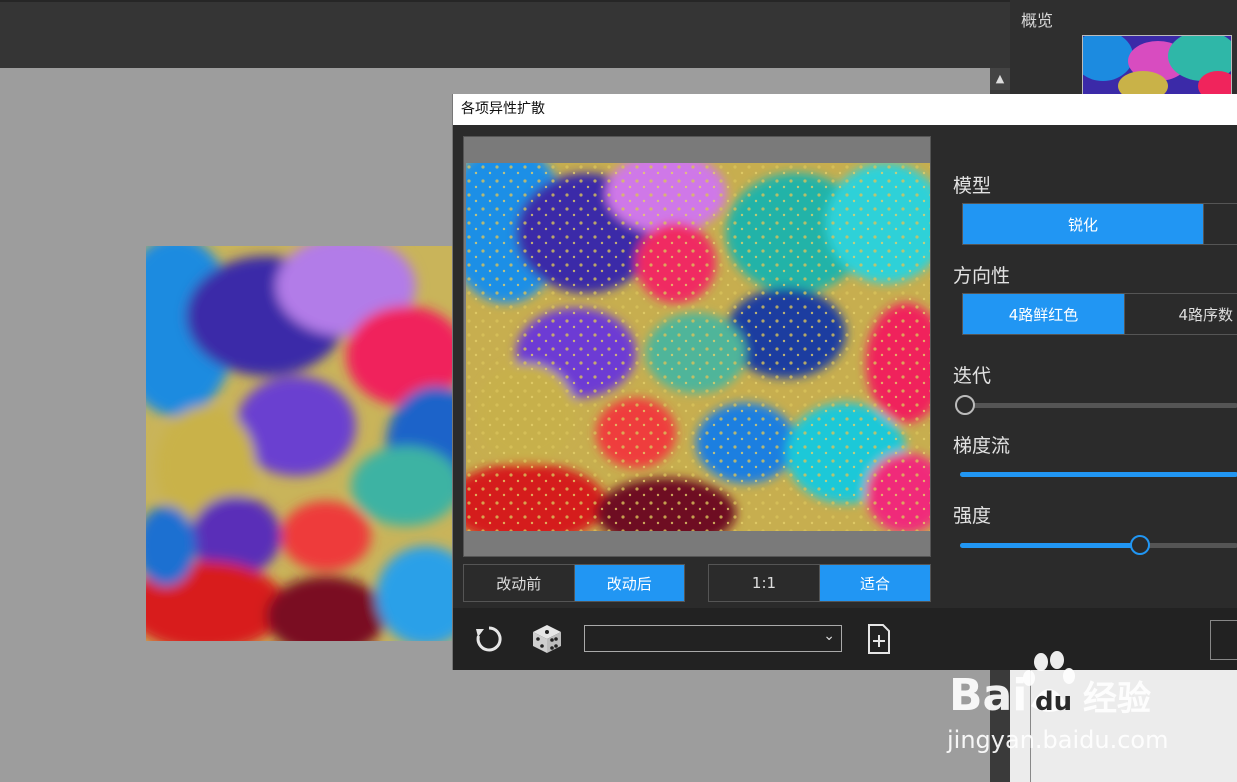 The height and width of the screenshot is (782, 1237). I want to click on zoom-1-1-button: 1:1, so click(764, 583).